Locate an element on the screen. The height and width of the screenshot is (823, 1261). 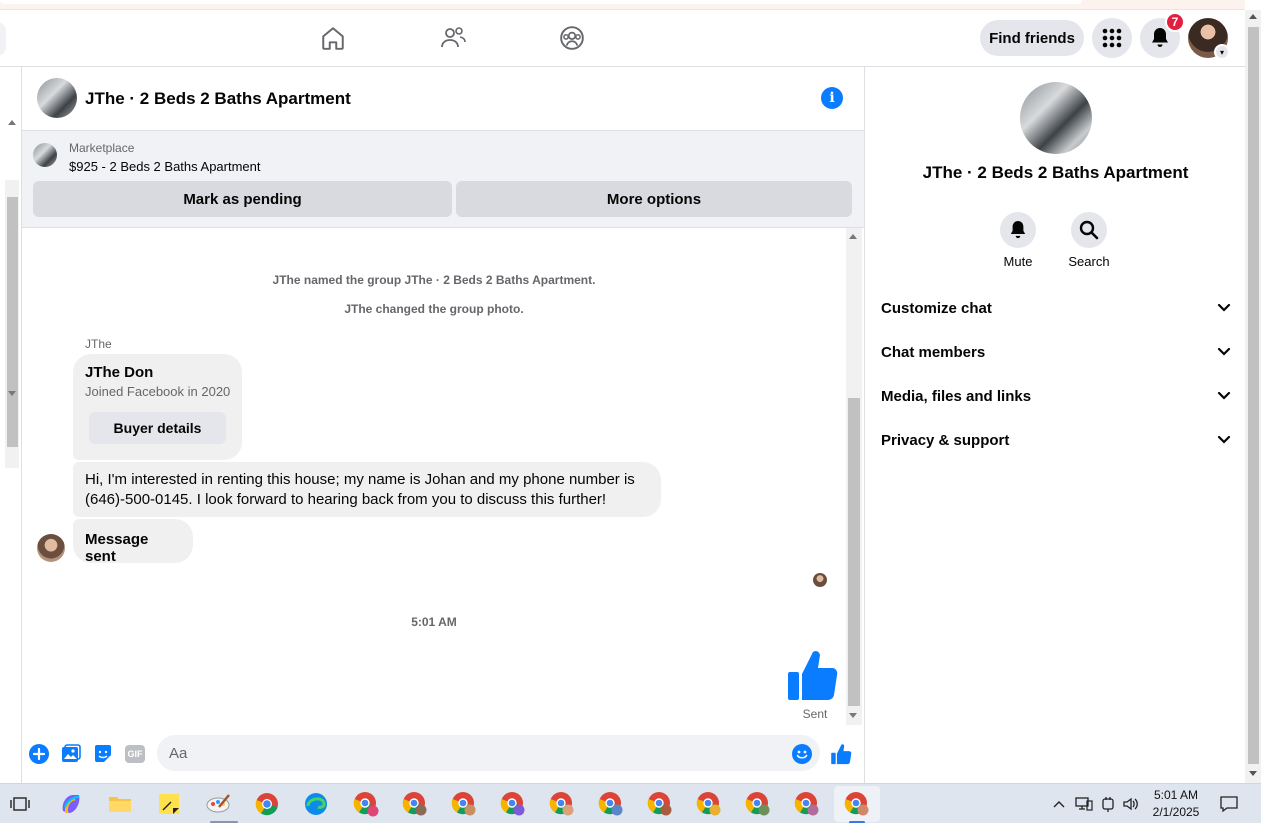
listing-thumbnail is located at coordinates (45, 155).